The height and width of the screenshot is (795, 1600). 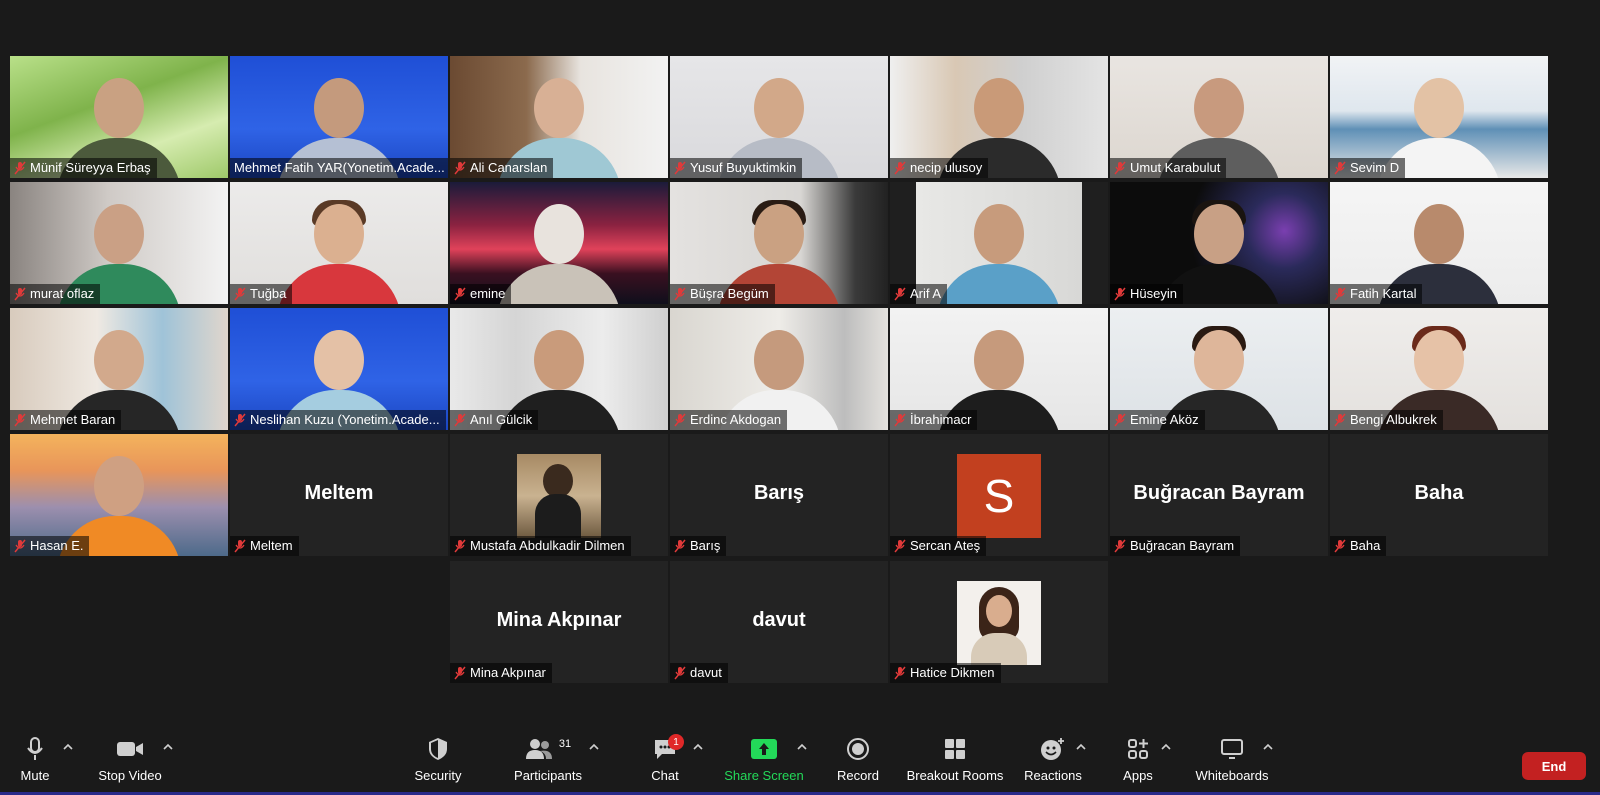 What do you see at coordinates (35, 762) in the screenshot?
I see `mute-button: Mute` at bounding box center [35, 762].